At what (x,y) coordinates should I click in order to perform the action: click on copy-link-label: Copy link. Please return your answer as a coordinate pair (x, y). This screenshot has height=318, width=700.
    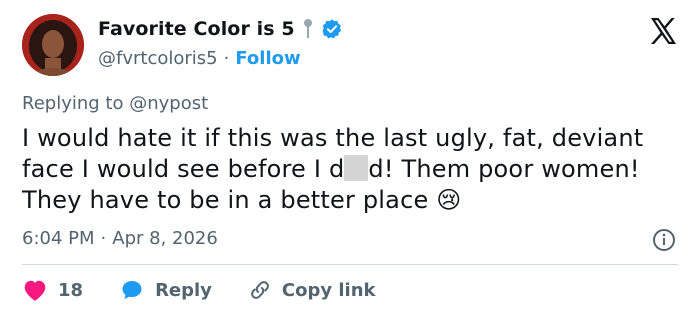
    Looking at the image, I should click on (328, 290).